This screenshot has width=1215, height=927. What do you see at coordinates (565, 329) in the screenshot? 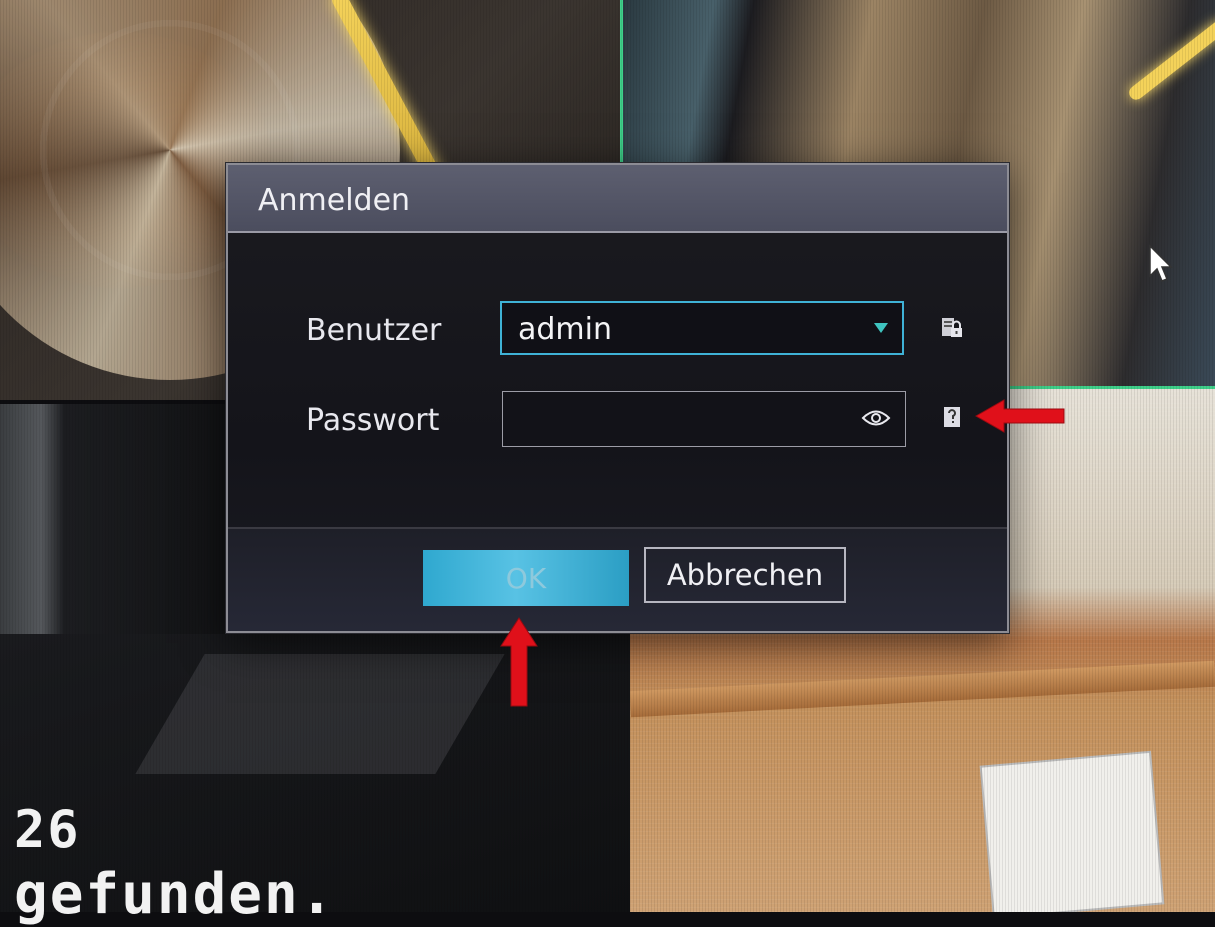
I see `user-select-value: admin` at bounding box center [565, 329].